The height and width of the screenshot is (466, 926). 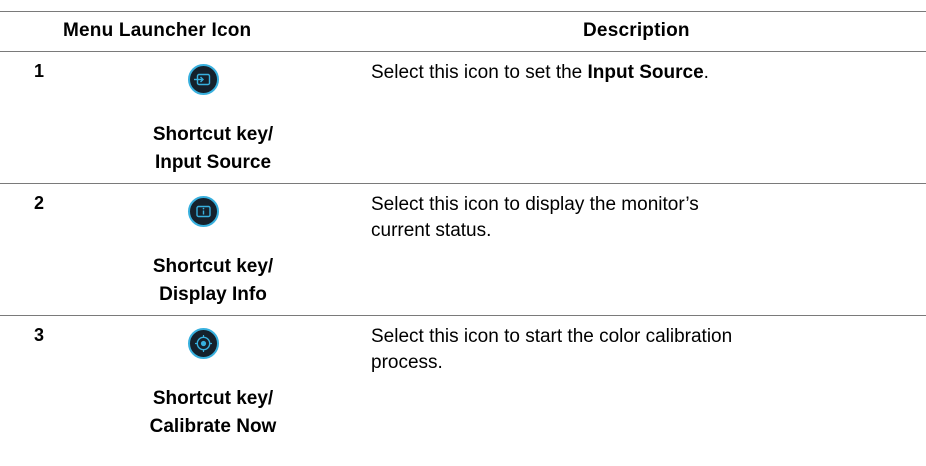 I want to click on calibrate-now-icon, so click(x=203, y=343).